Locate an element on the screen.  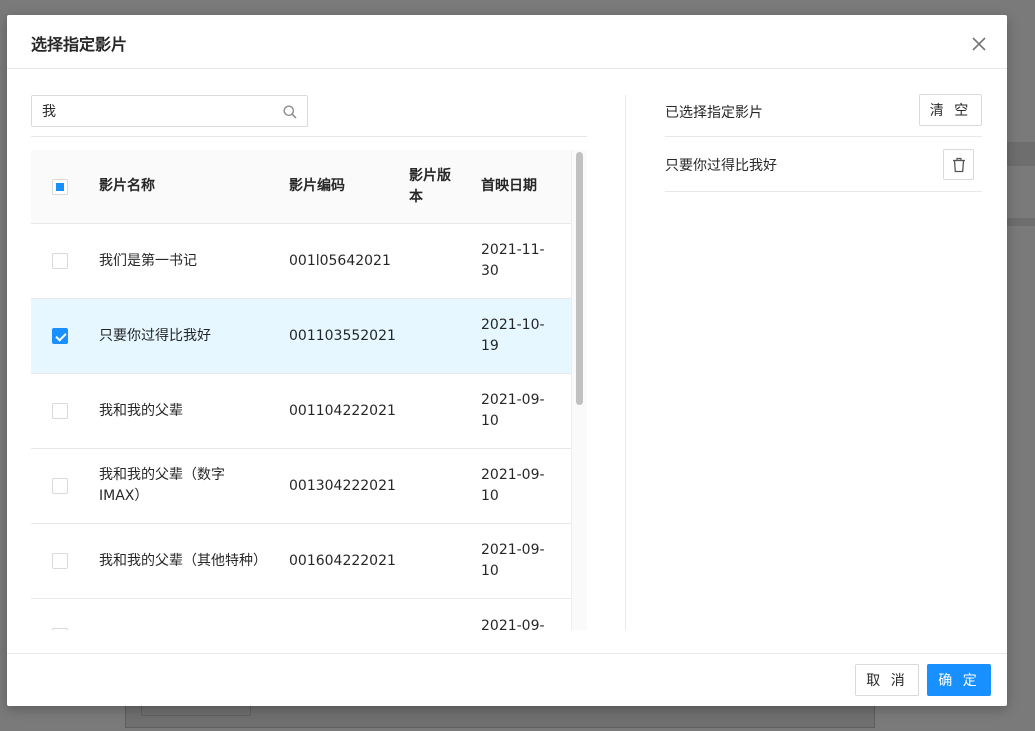
cancel-button: 取 消 is located at coordinates (887, 680).